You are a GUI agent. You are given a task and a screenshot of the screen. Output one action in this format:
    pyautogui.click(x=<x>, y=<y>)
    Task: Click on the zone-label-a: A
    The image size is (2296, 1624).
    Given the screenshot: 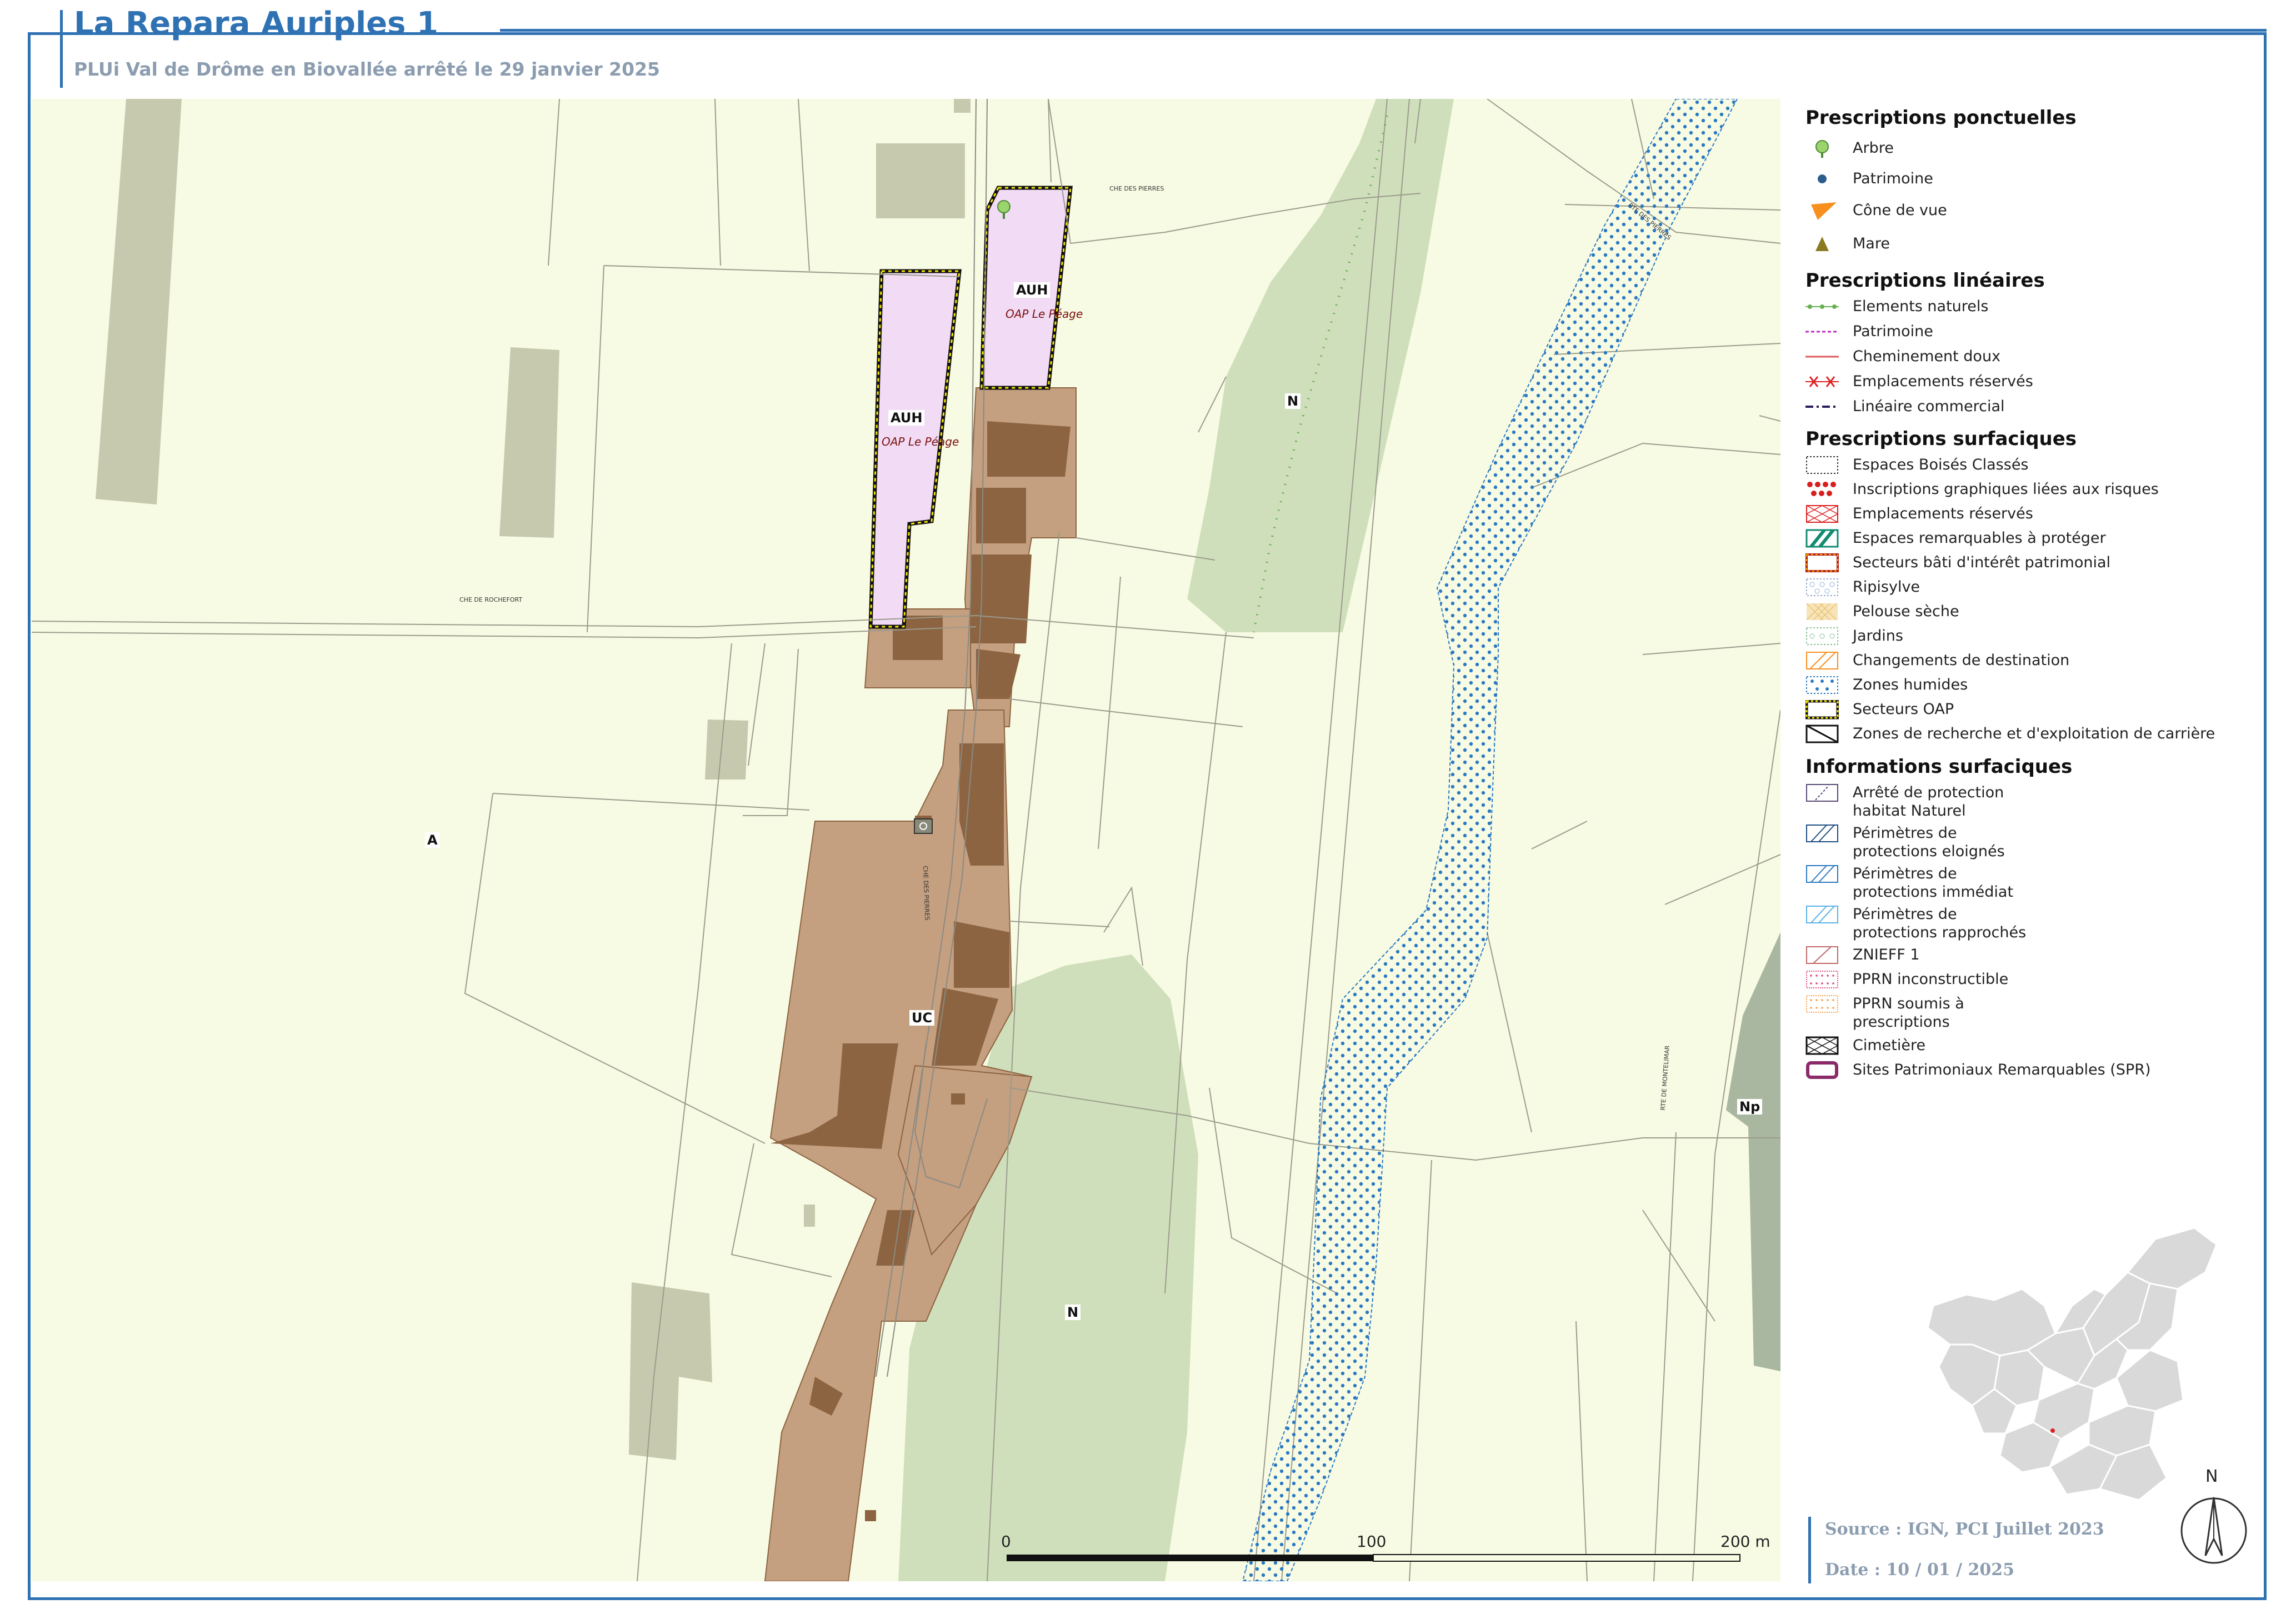 What is the action you would take?
    pyautogui.click(x=432, y=840)
    